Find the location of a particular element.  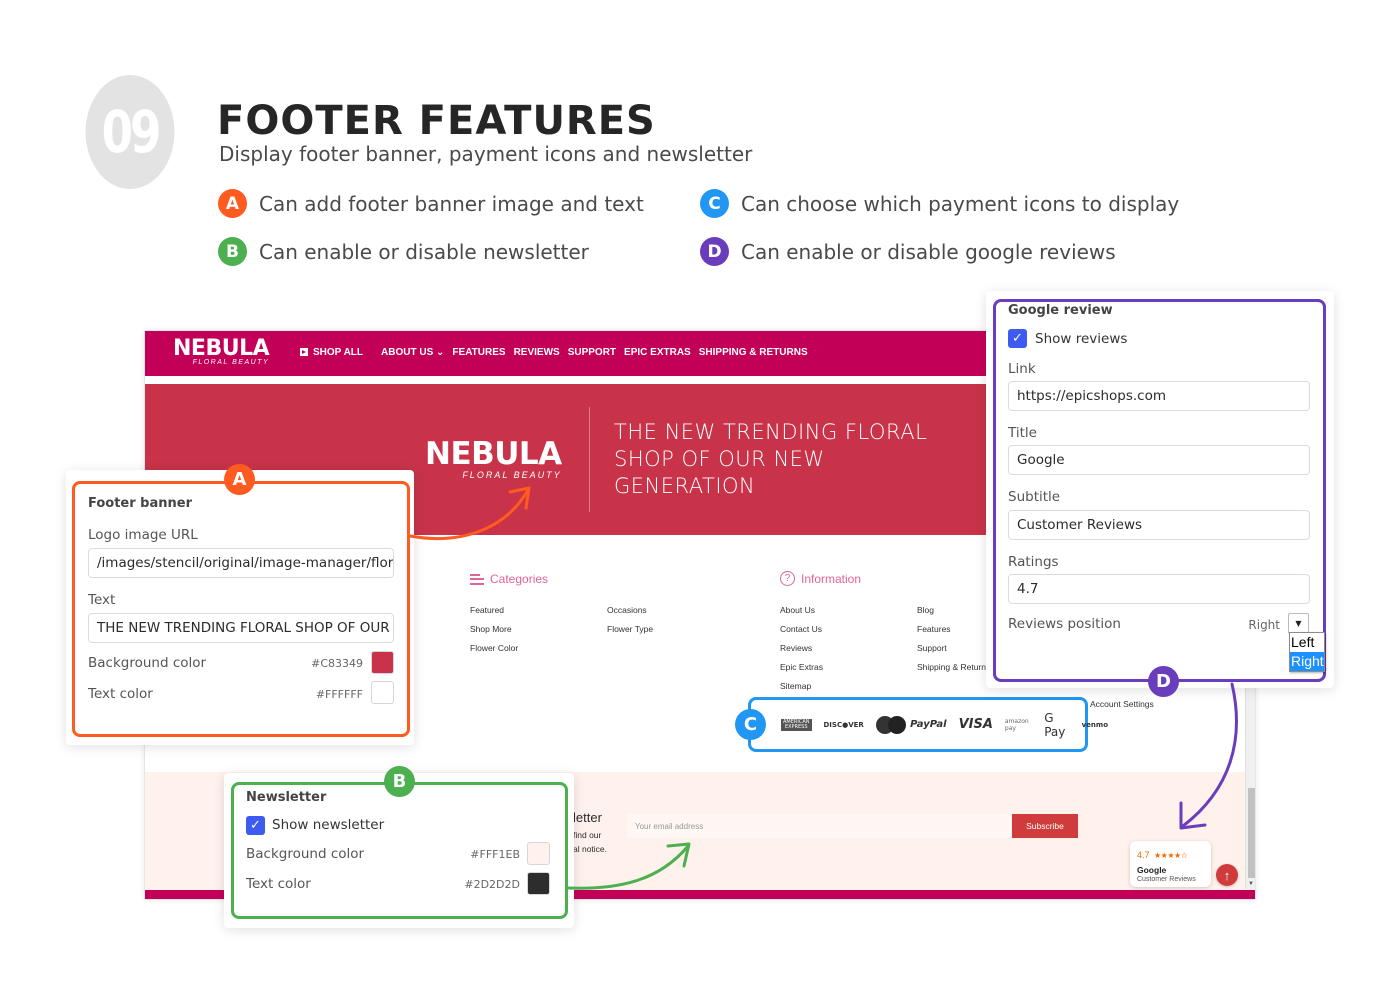

visa-icon: VISA is located at coordinates (975, 724).